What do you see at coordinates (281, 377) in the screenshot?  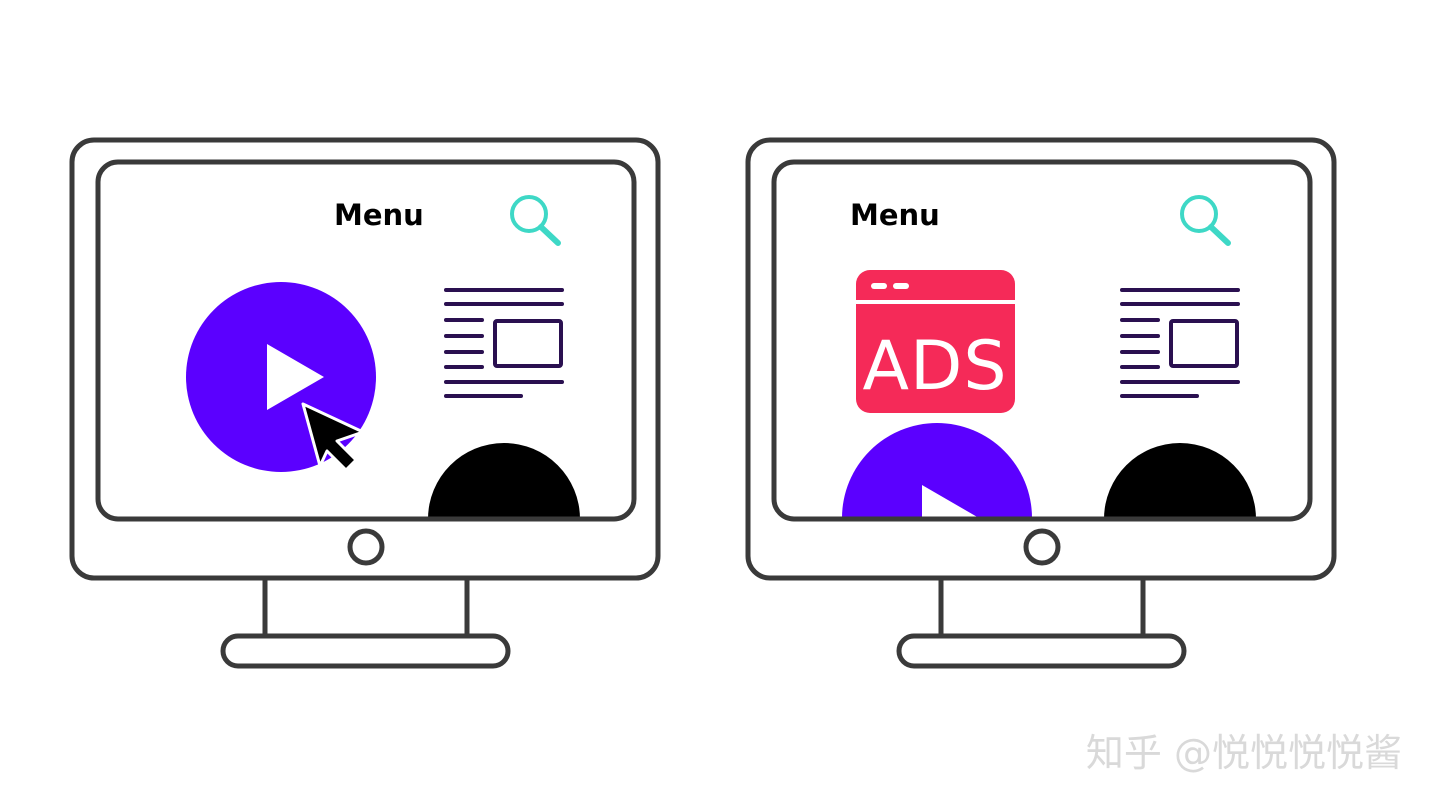 I see `play-button-icon` at bounding box center [281, 377].